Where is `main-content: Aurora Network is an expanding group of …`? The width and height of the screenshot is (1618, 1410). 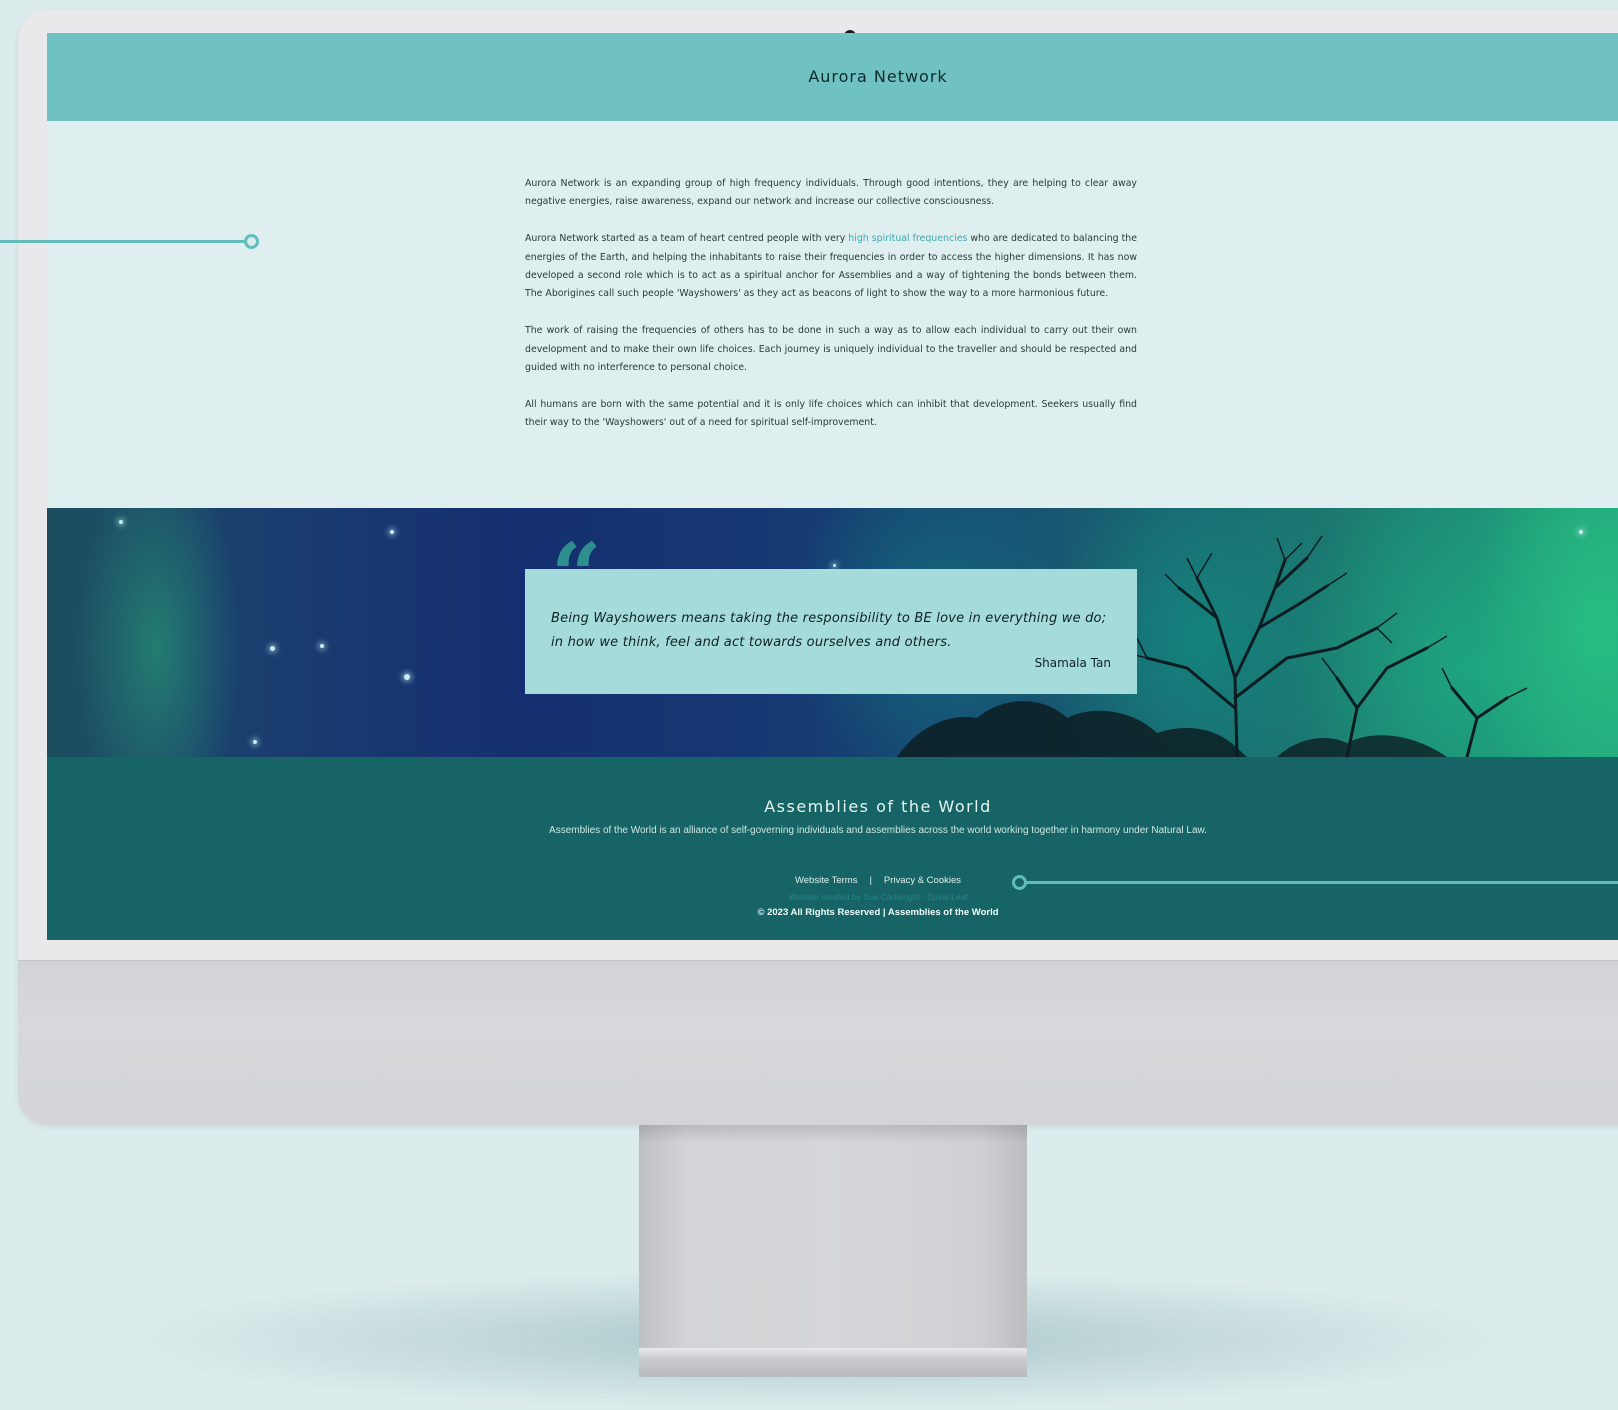 main-content: Aurora Network is an expanding group of … is located at coordinates (831, 313).